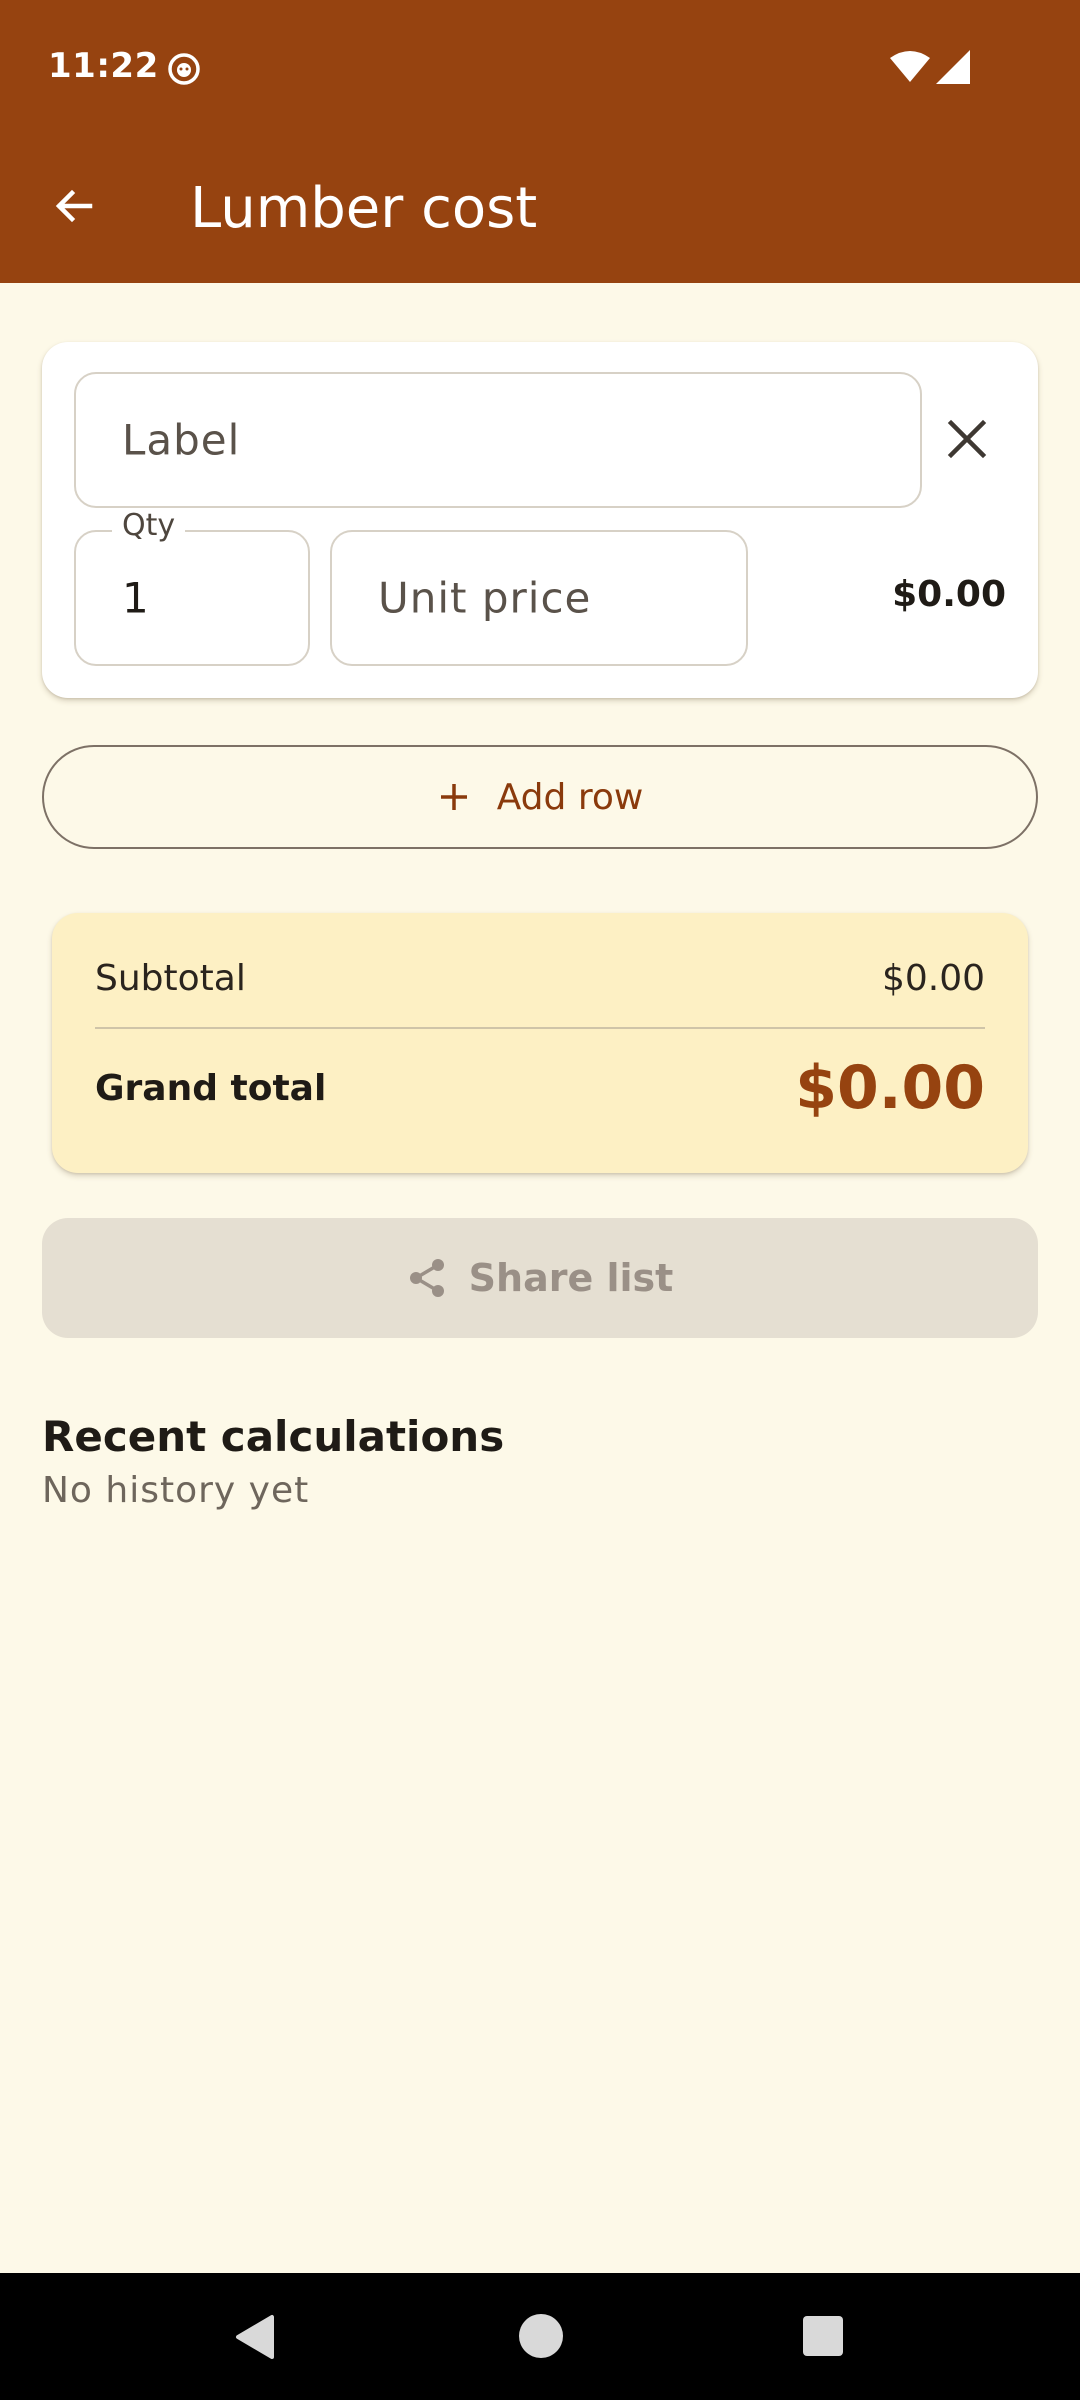 The width and height of the screenshot is (1080, 2400). I want to click on system-nav-bar, so click(540, 2336).